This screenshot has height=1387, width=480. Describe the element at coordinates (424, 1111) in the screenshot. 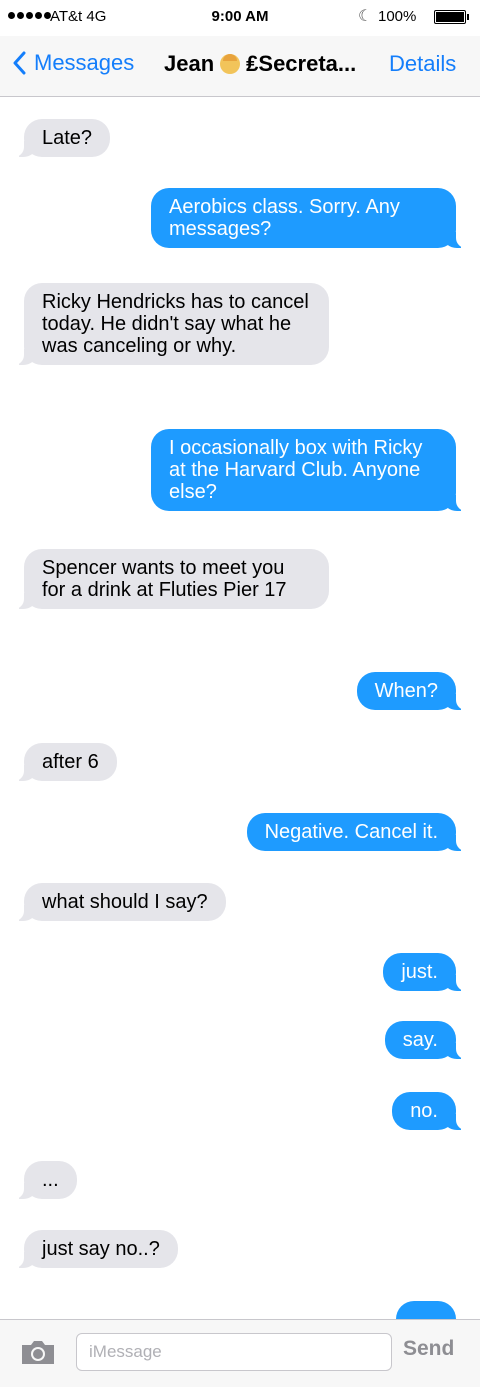

I see `message-text: no.` at that location.